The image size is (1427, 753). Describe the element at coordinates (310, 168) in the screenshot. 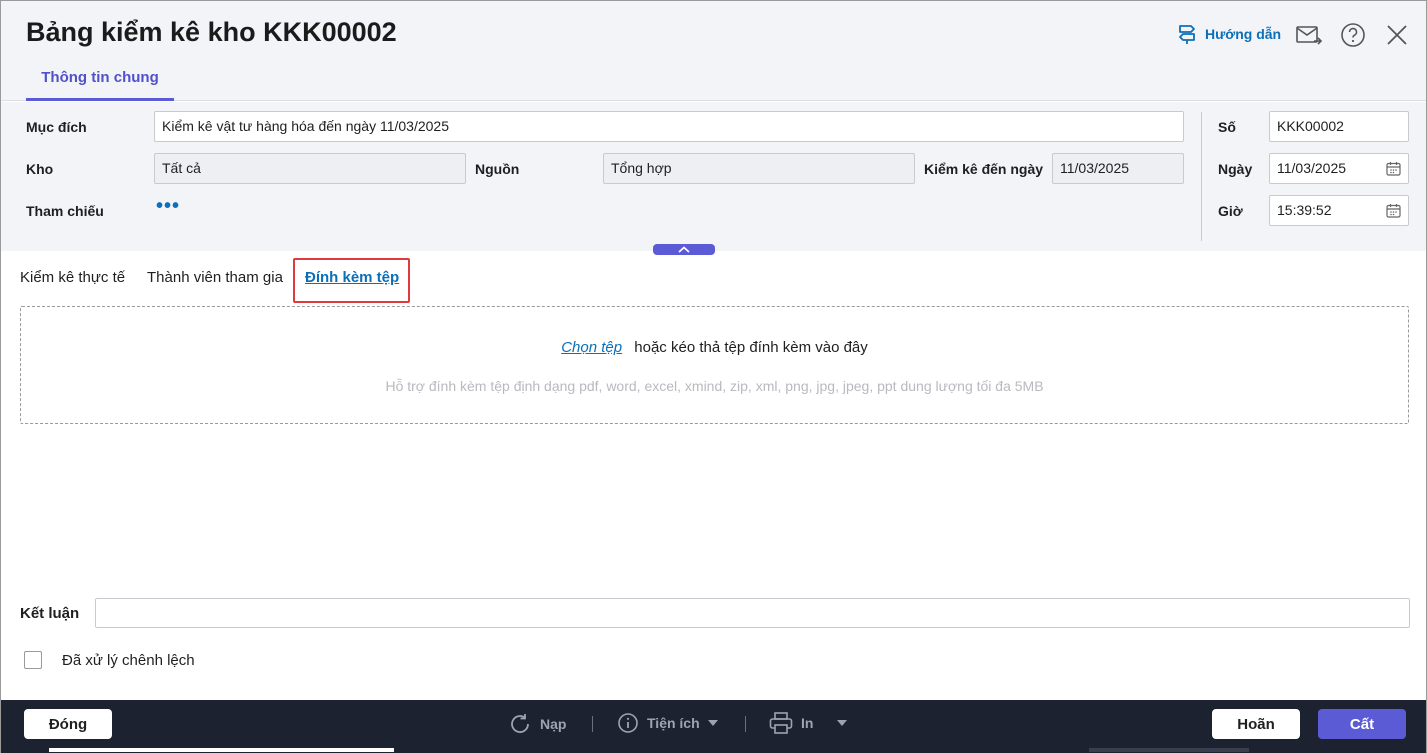

I see `warehouse-input: Tất cả` at that location.